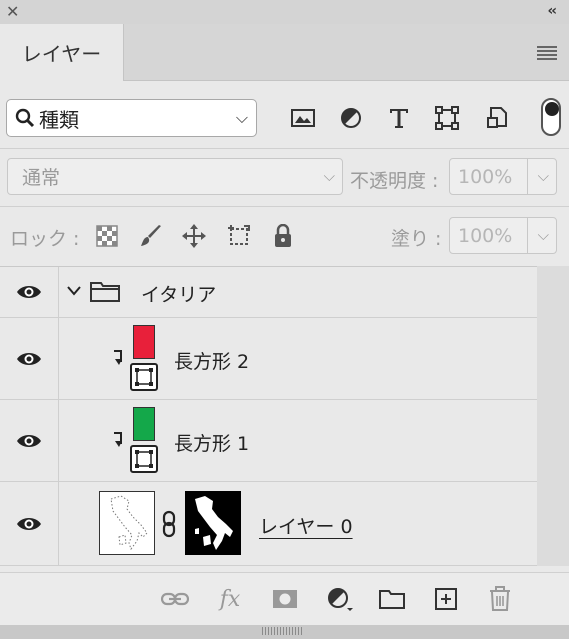 The height and width of the screenshot is (639, 569). I want to click on opacity-label: 不透明度 :, so click(394, 181).